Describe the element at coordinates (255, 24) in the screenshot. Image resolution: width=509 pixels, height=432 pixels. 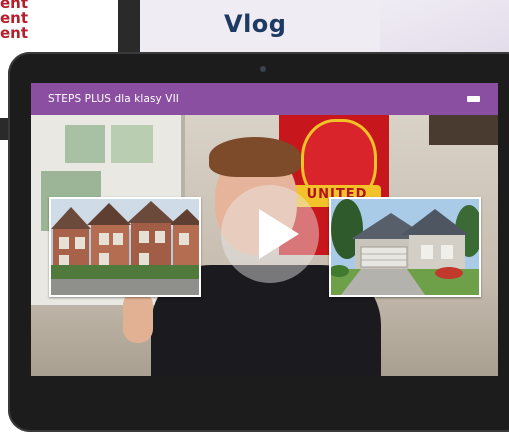
I see `page-title: Vlog` at that location.